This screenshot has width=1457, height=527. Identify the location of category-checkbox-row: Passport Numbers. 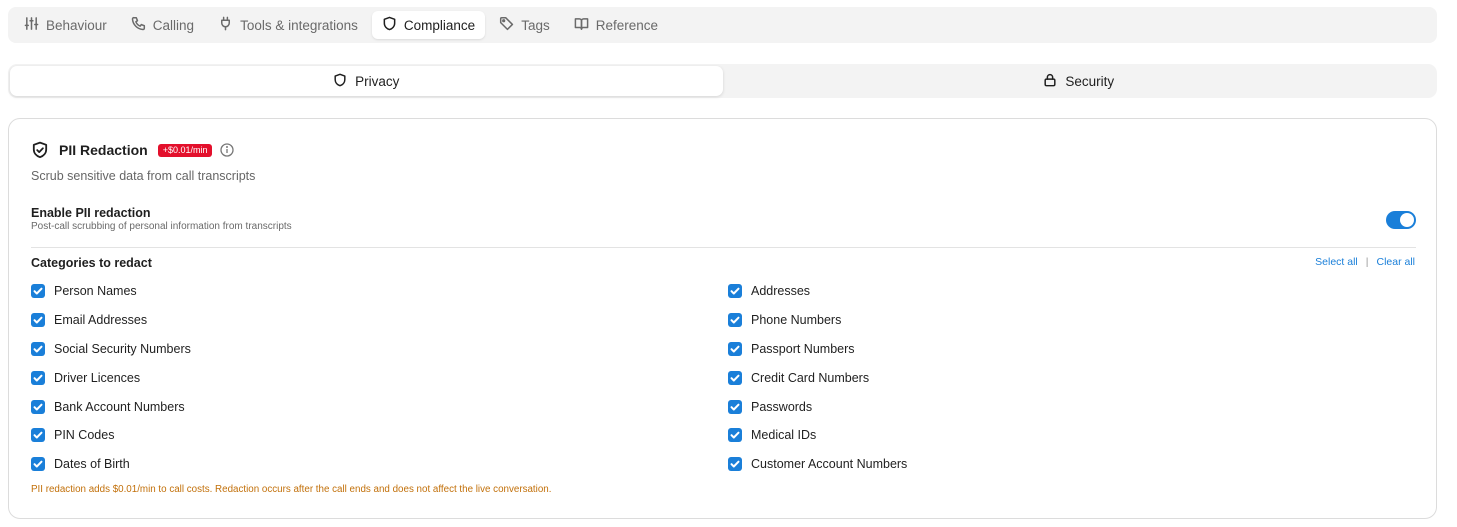
(817, 349).